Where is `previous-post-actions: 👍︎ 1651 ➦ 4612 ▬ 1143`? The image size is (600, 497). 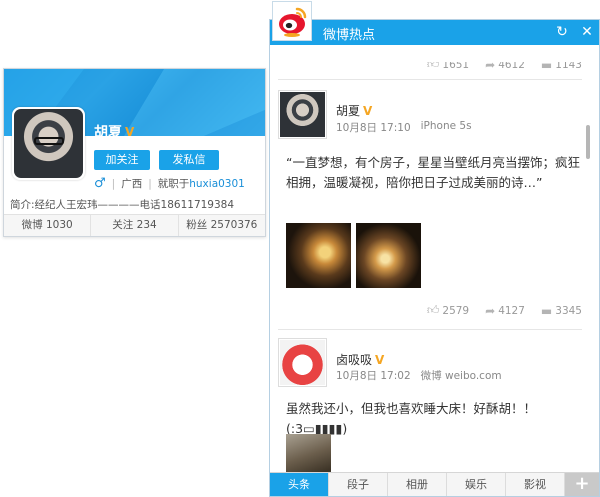 previous-post-actions: 👍︎ 1651 ➦ 4612 ▬ 1143 is located at coordinates (431, 68).